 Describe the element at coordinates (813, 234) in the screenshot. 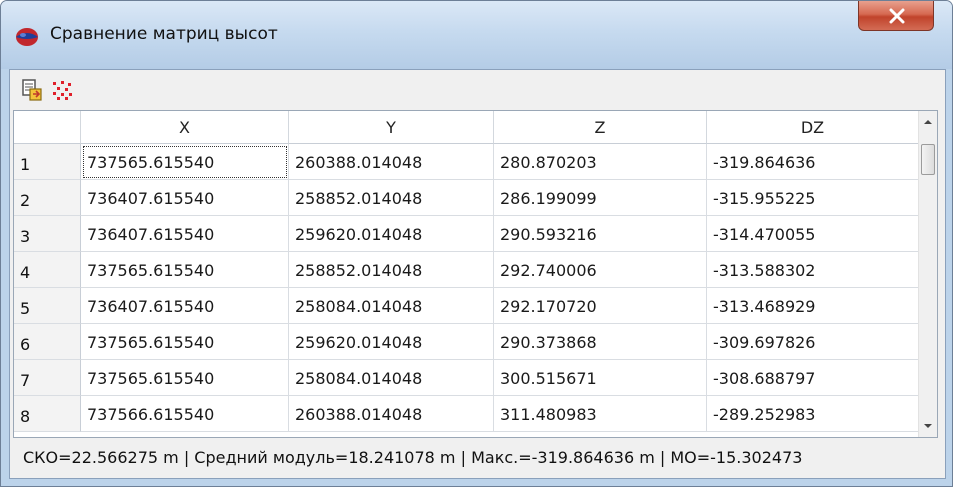

I see `cell-dz: -314.470055` at that location.